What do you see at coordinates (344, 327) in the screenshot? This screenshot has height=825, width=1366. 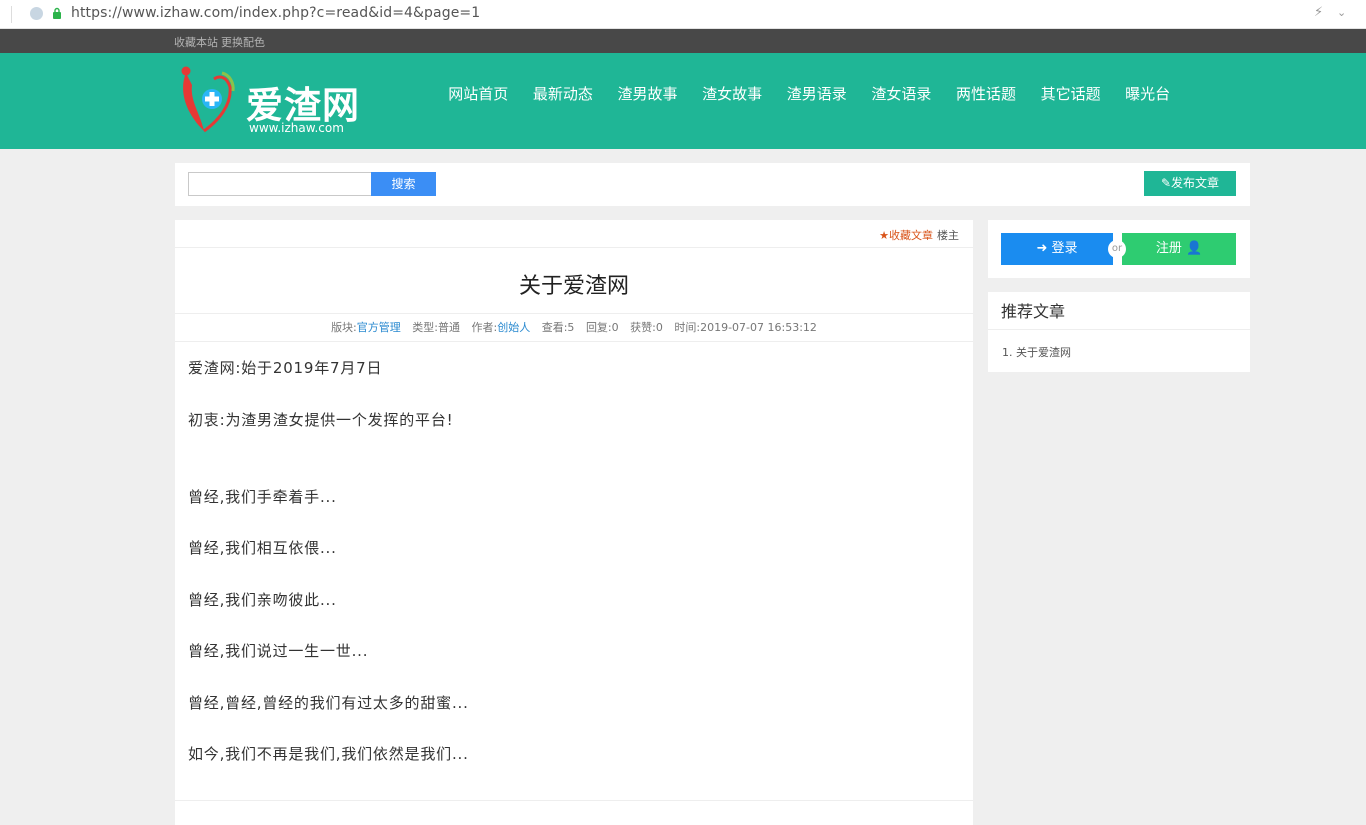 I see `board-label: 版块:` at bounding box center [344, 327].